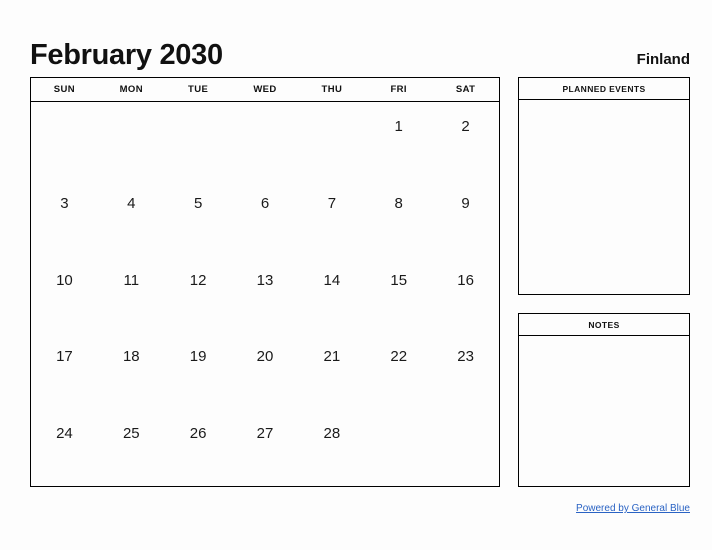 This screenshot has height=550, width=712. I want to click on week-row: 3 4 5 6 7 8 9, so click(265, 217).